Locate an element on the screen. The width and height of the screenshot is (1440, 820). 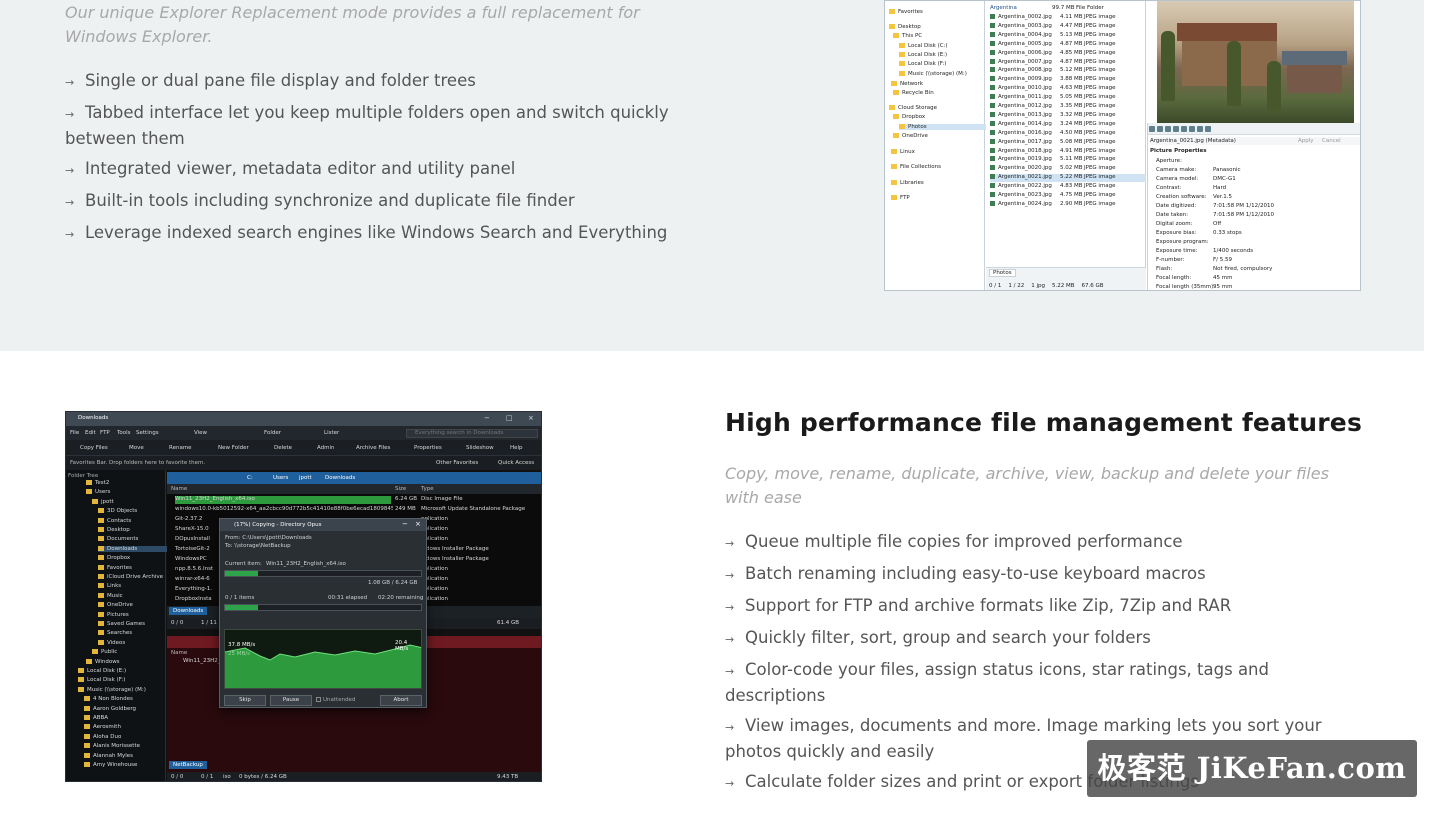
menu-item: Folder is located at coordinates (272, 433).